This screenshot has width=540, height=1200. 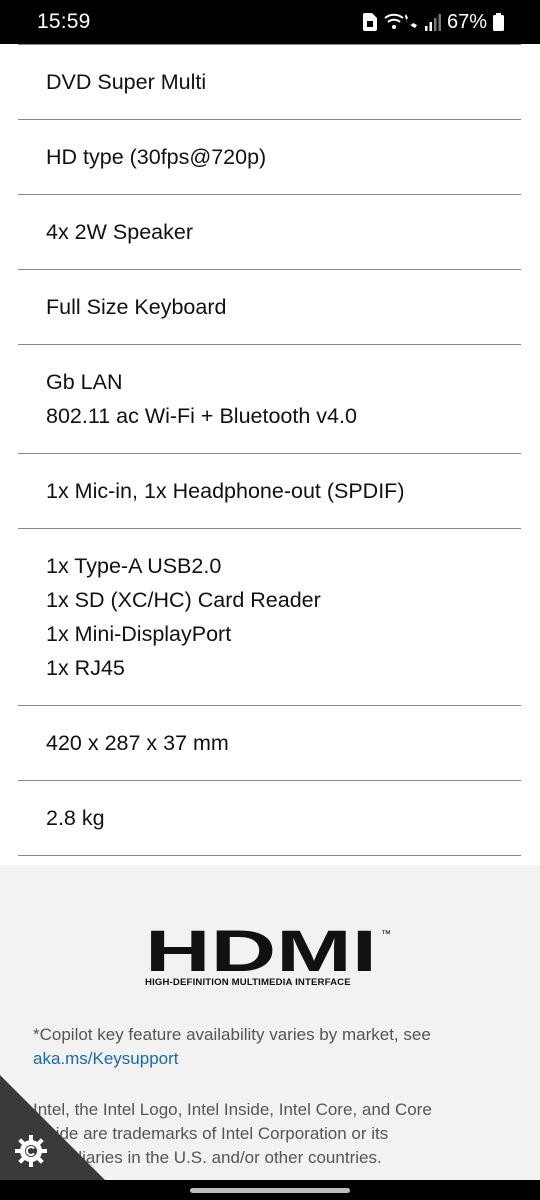 What do you see at coordinates (64, 21) in the screenshot?
I see `status-time: 15:59` at bounding box center [64, 21].